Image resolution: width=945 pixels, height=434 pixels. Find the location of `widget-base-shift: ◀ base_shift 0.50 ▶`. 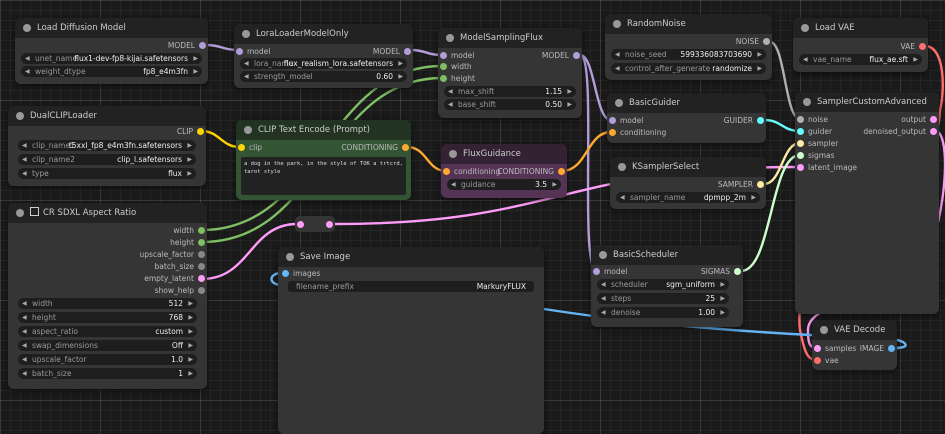

widget-base-shift: ◀ base_shift 0.50 ▶ is located at coordinates (510, 104).